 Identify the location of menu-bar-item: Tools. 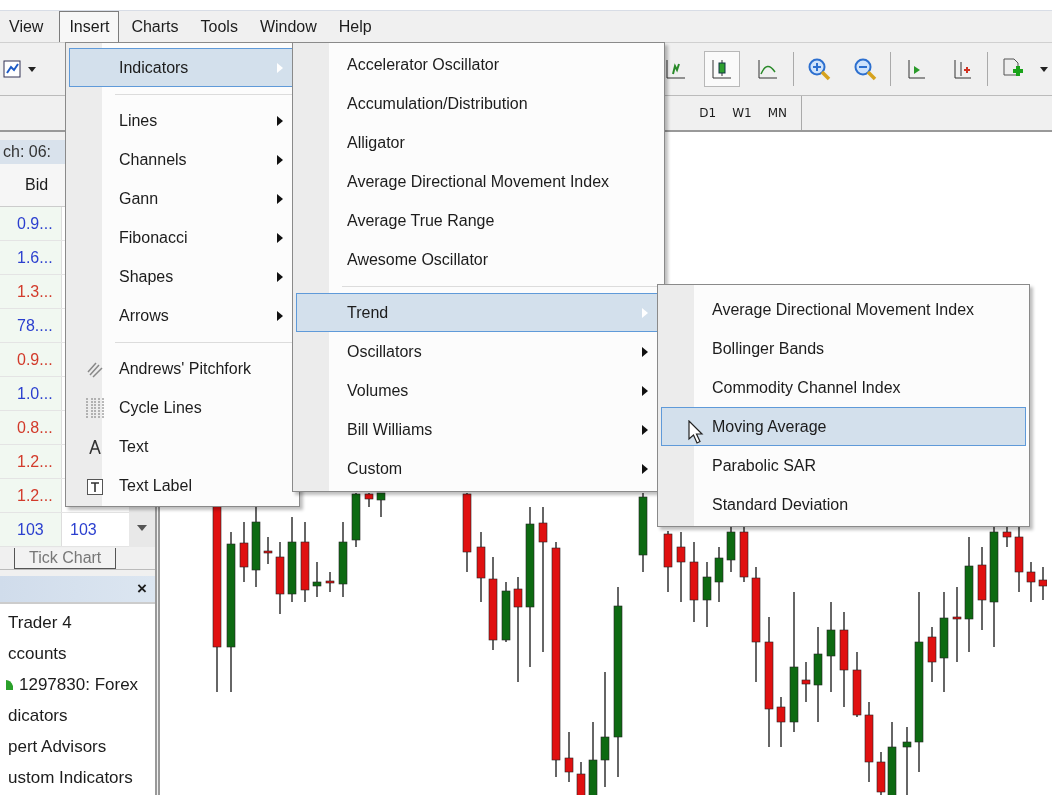
(219, 26).